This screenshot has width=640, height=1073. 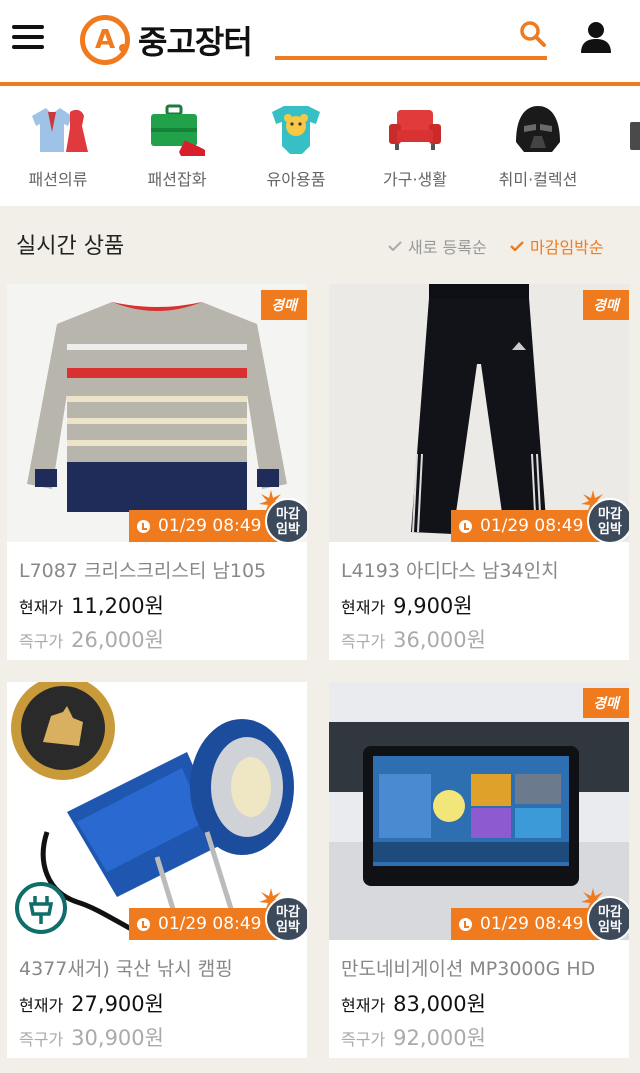 I want to click on logo: A 중고장터, so click(x=166, y=40).